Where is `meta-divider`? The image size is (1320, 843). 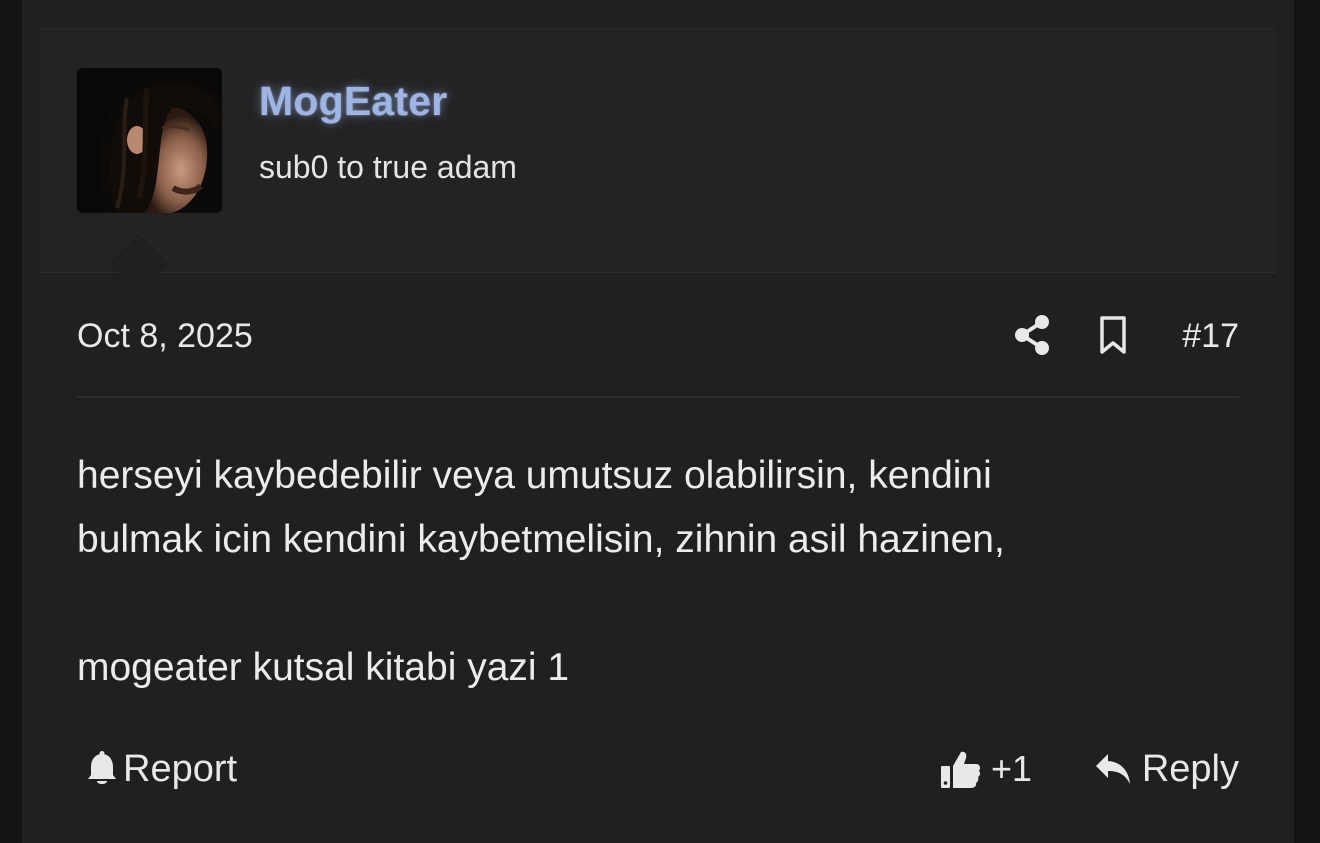
meta-divider is located at coordinates (658, 397).